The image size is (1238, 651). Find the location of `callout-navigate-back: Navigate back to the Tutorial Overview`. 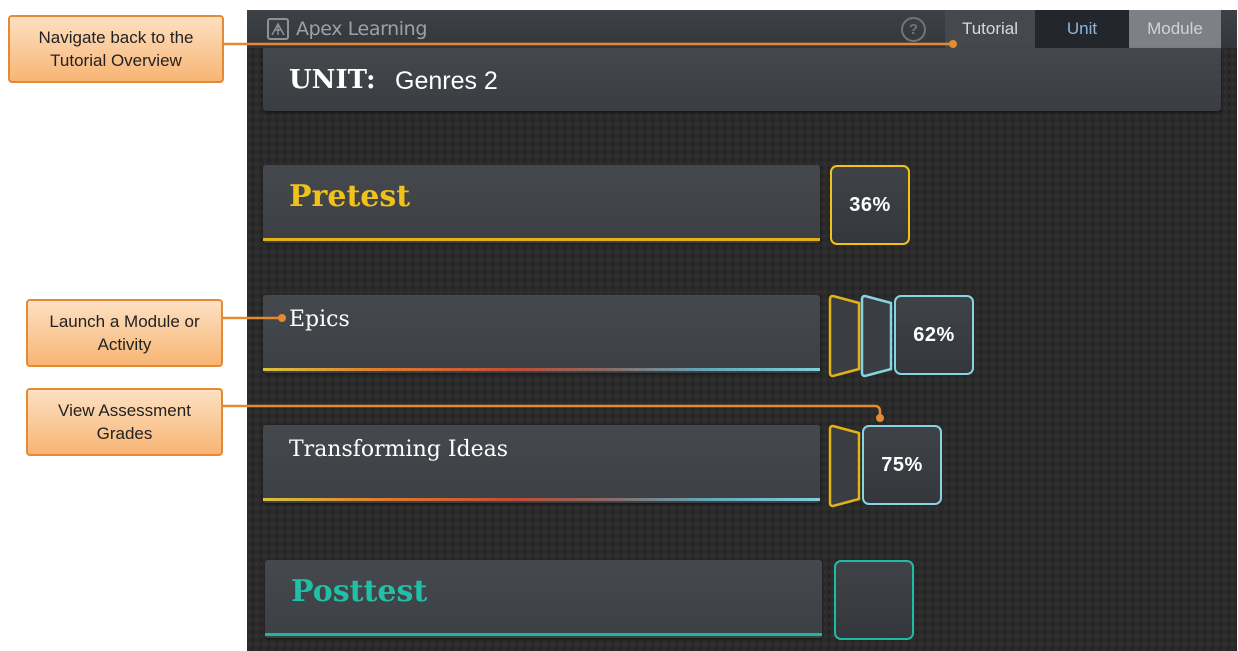

callout-navigate-back: Navigate back to the Tutorial Overview is located at coordinates (116, 49).